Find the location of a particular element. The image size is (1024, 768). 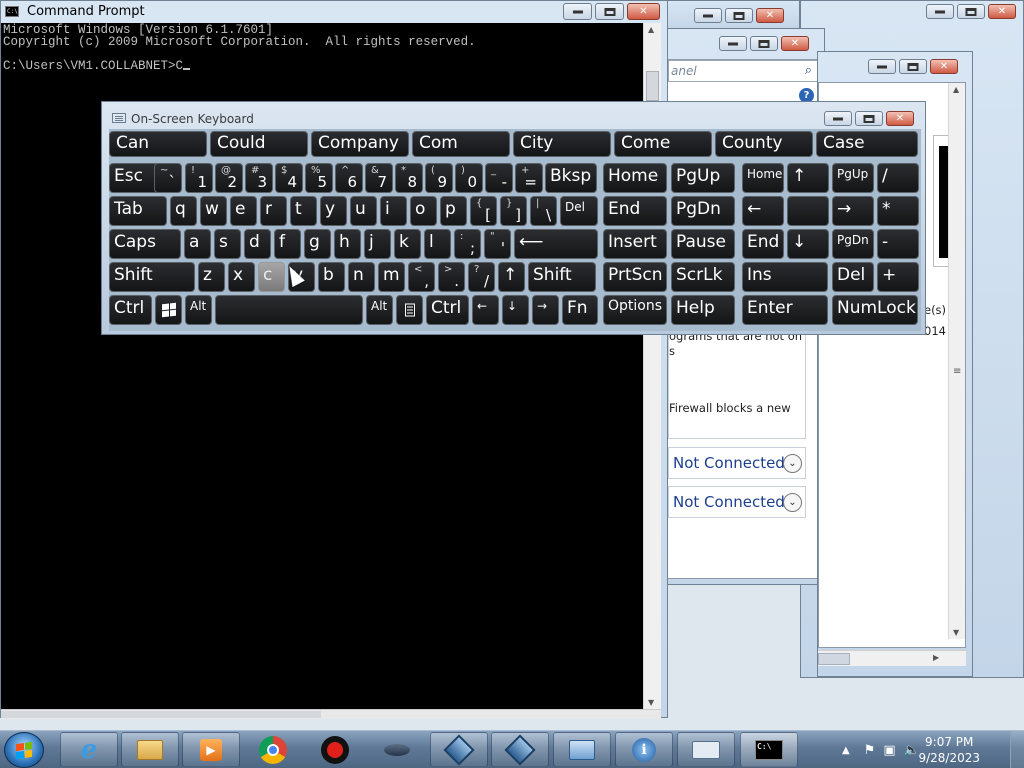

prediction-city: City is located at coordinates (562, 144).